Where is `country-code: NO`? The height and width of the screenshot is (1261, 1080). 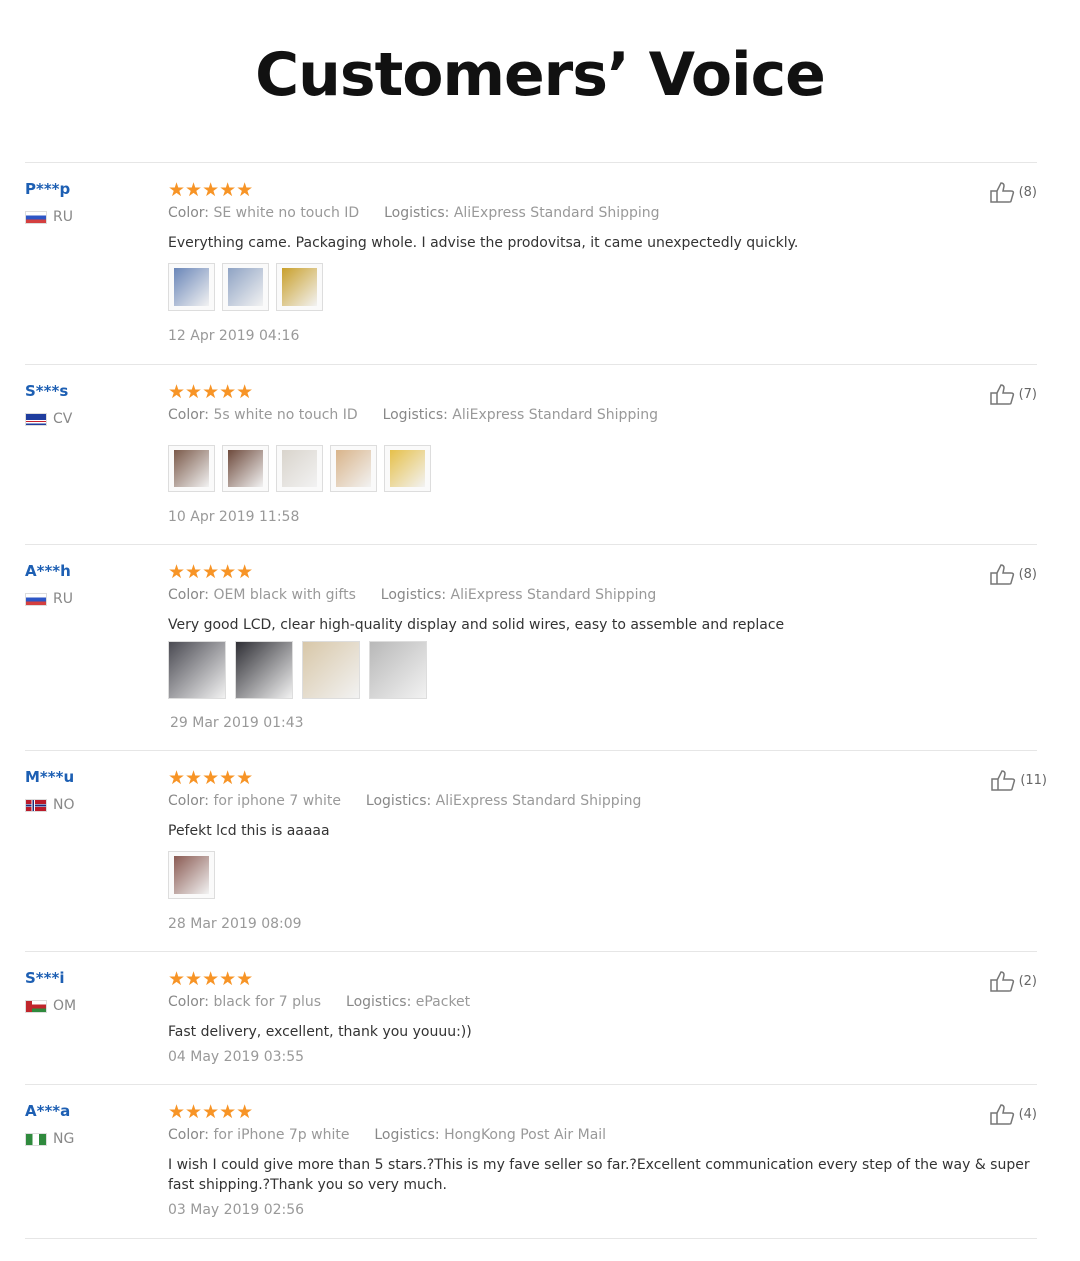
country-code: NO is located at coordinates (64, 805).